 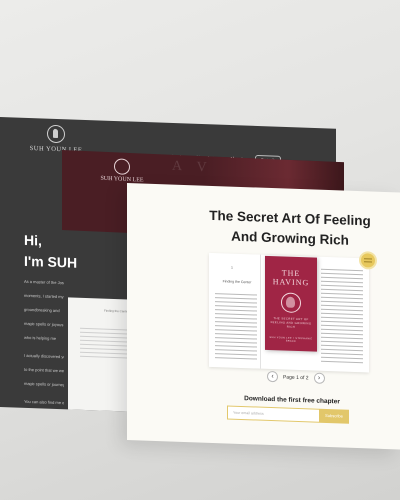 What do you see at coordinates (291, 278) in the screenshot?
I see `cover-title: THE HAVING` at bounding box center [291, 278].